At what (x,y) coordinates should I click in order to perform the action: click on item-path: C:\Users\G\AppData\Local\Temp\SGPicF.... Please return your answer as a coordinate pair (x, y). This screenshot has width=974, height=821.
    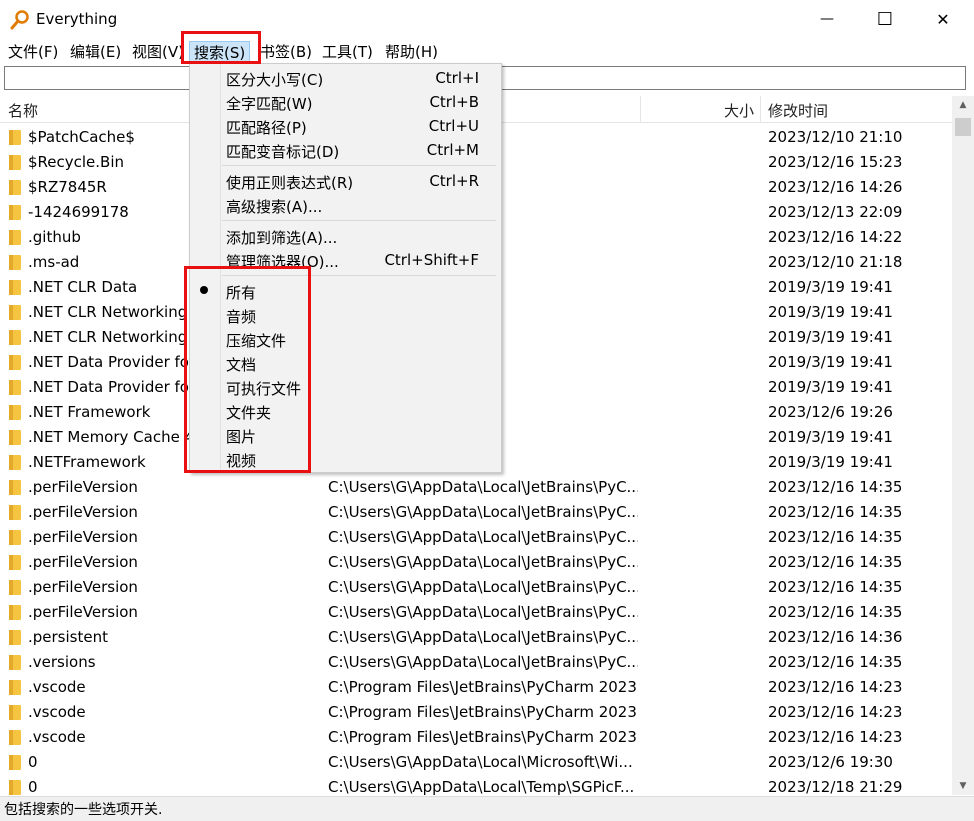
    Looking at the image, I should click on (481, 786).